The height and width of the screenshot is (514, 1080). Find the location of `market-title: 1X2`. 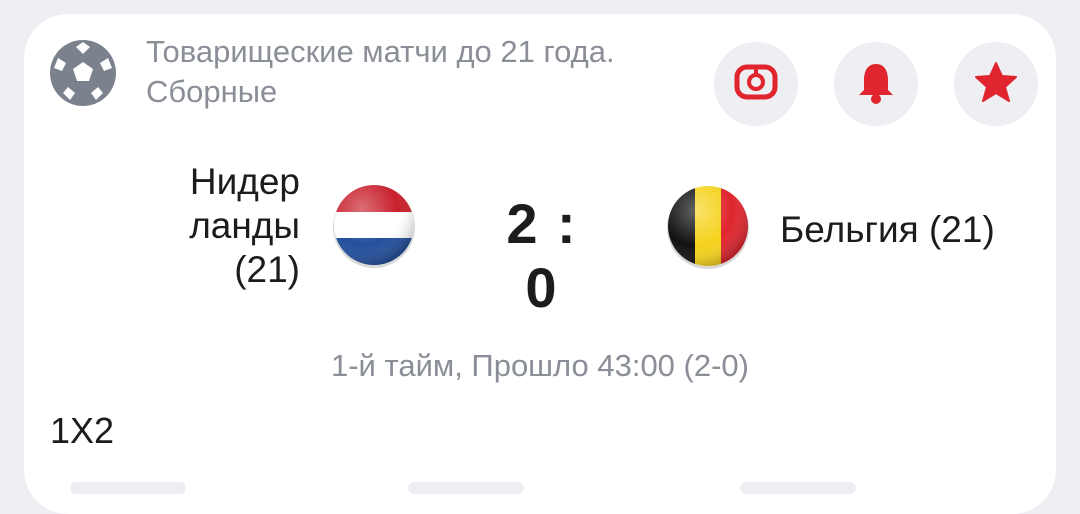

market-title: 1X2 is located at coordinates (82, 430).